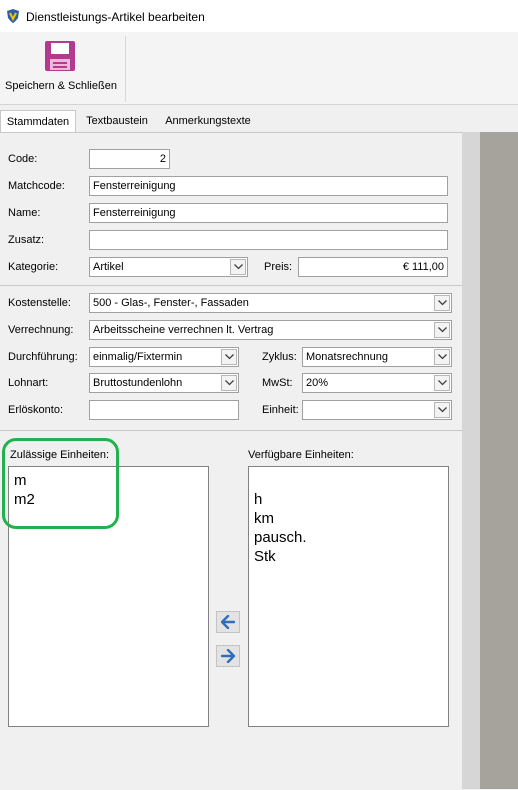  Describe the element at coordinates (348, 518) in the screenshot. I see `list-item: km` at that location.